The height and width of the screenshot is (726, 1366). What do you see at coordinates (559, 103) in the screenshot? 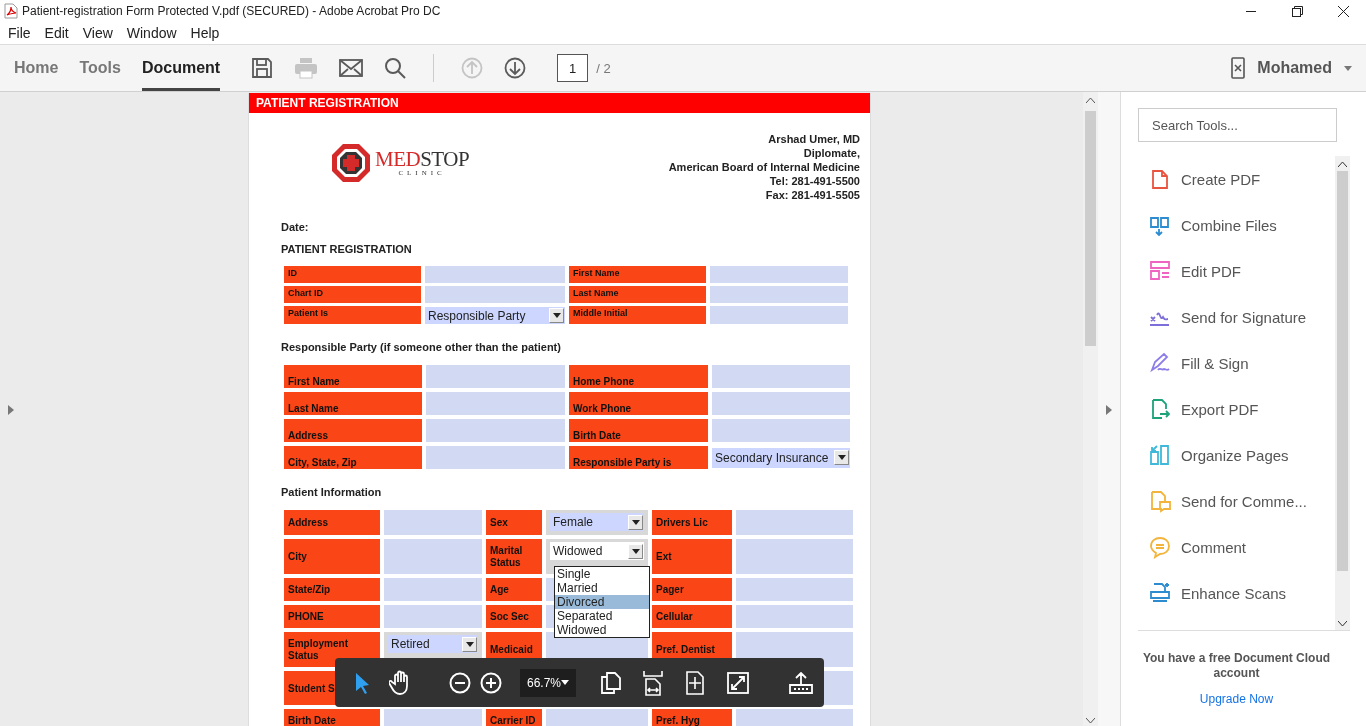
I see `page-banner: PATIENT REGISTRATION` at bounding box center [559, 103].